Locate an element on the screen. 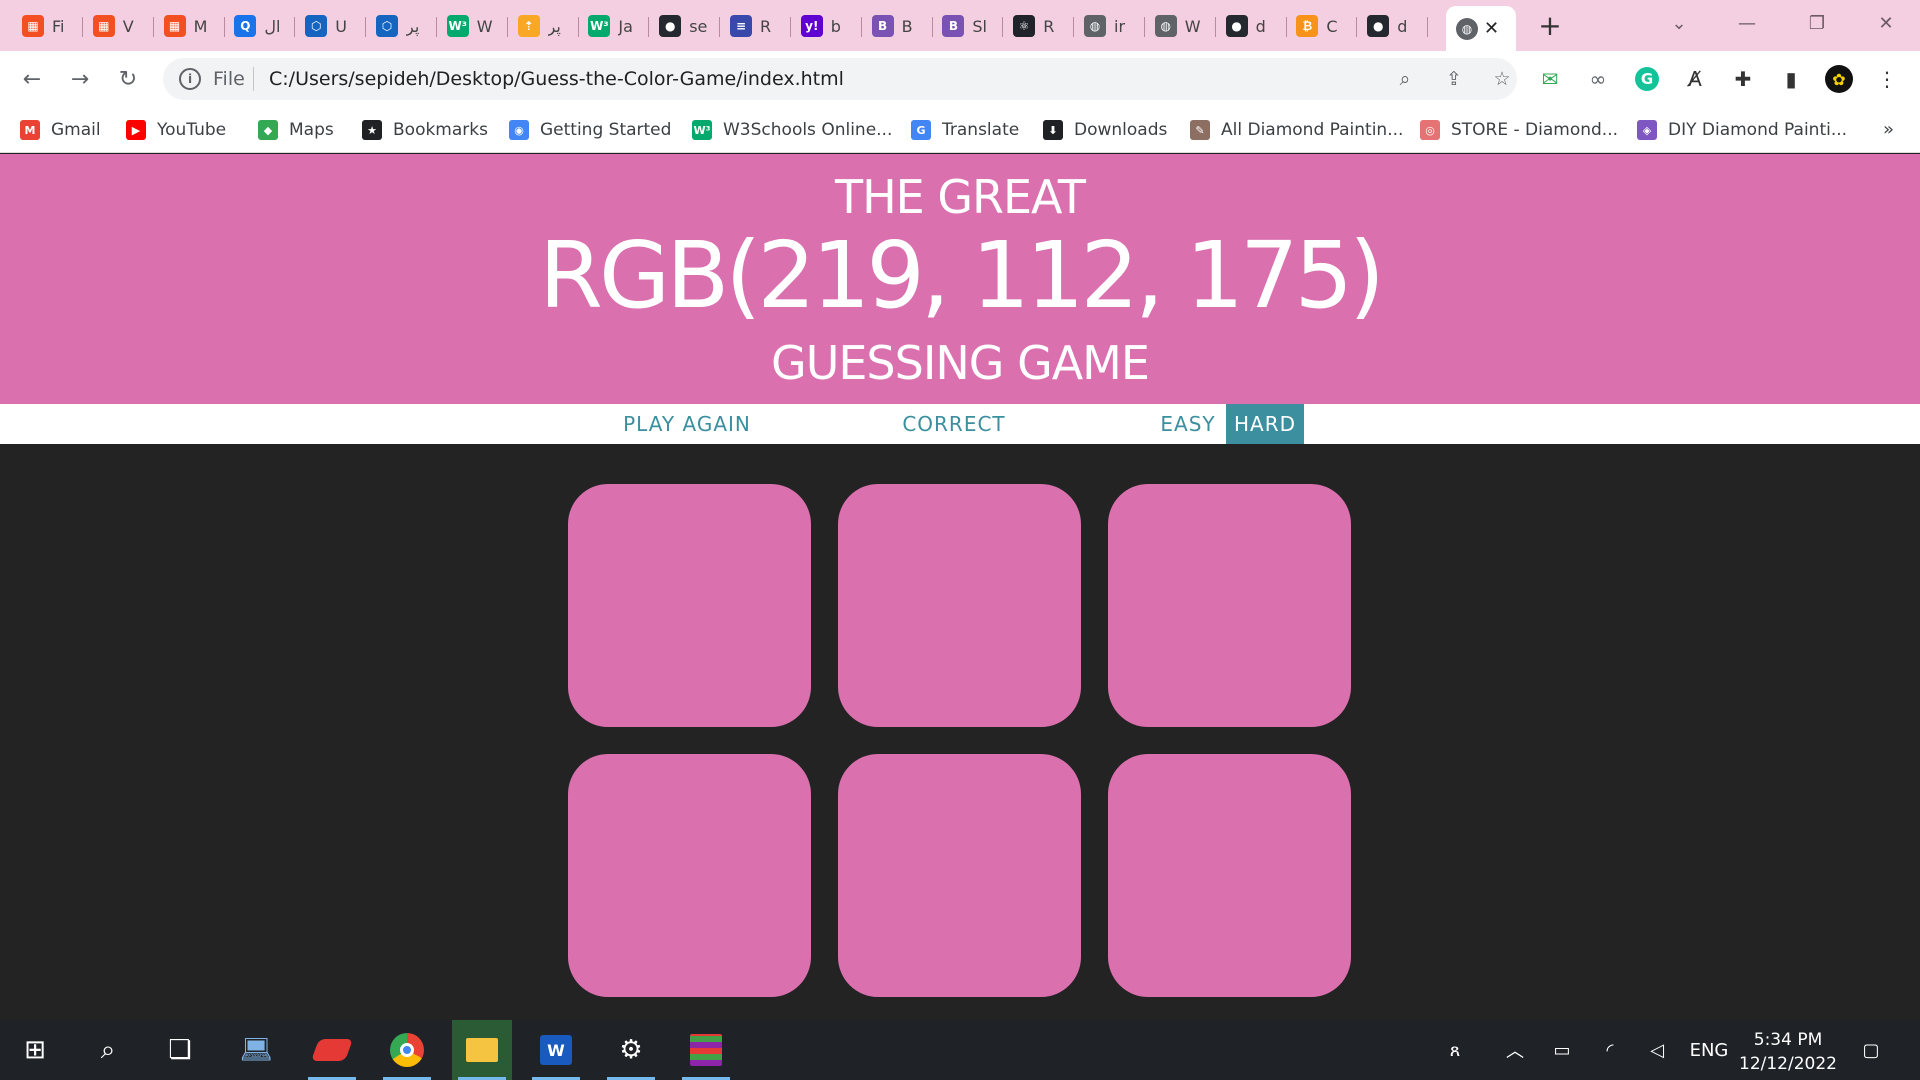  chrome-icon is located at coordinates (407, 1050).